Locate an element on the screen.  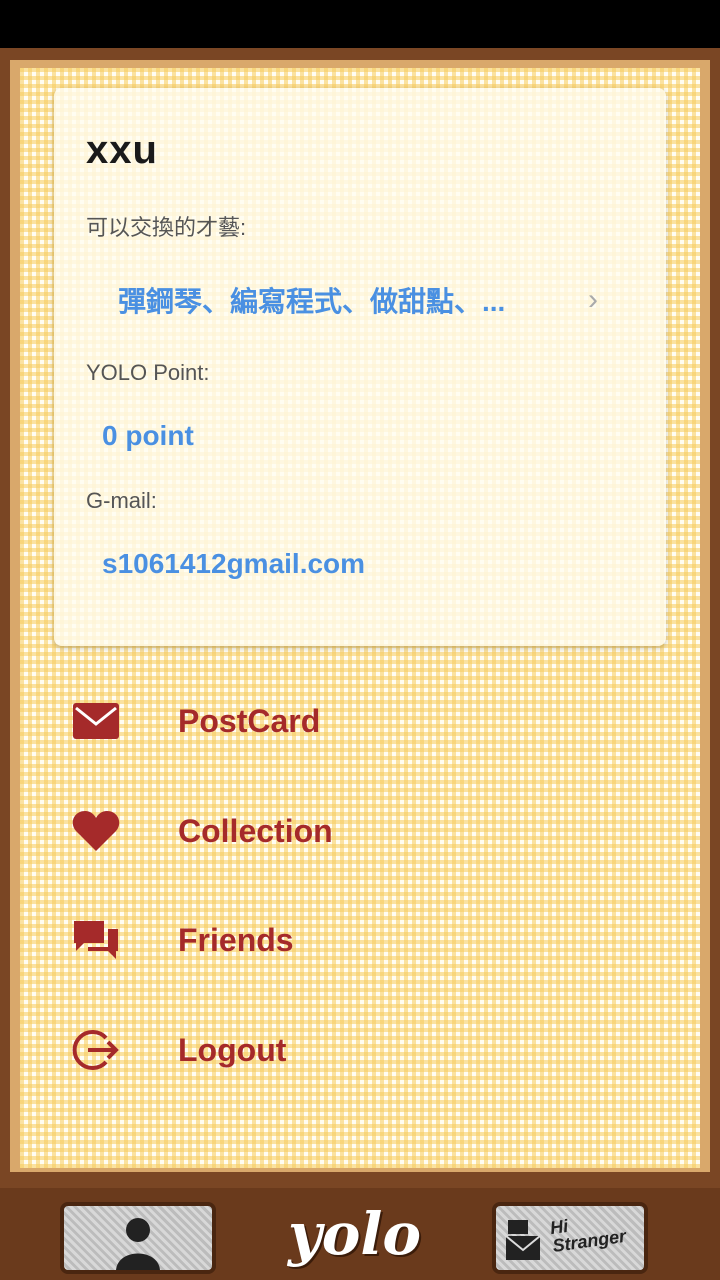
hi-stranger-button: Hi Stranger is located at coordinates (570, 1238).